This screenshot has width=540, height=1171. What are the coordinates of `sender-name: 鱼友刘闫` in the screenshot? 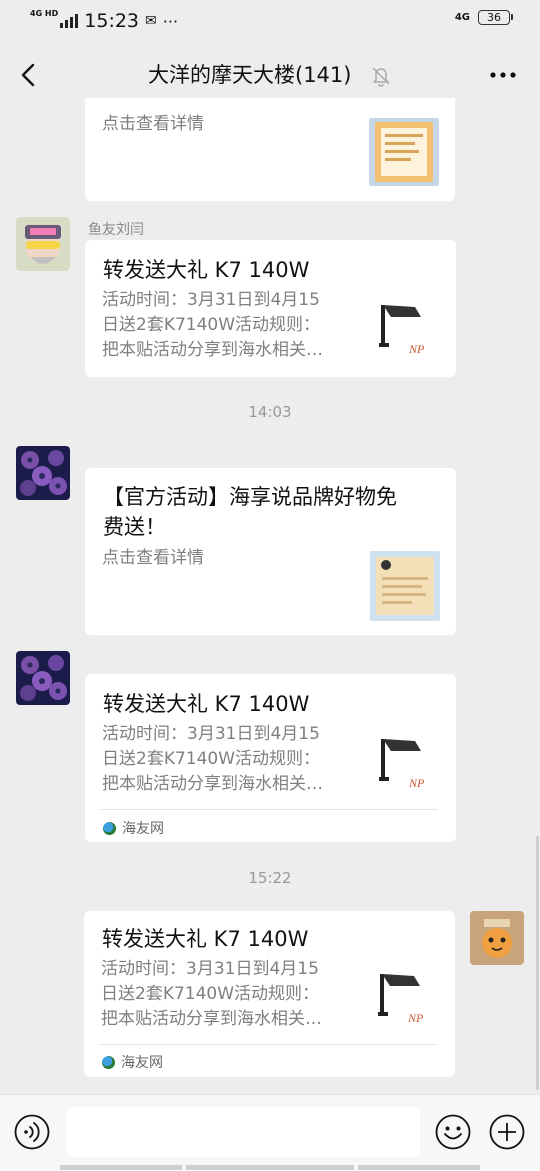 It's located at (116, 230).